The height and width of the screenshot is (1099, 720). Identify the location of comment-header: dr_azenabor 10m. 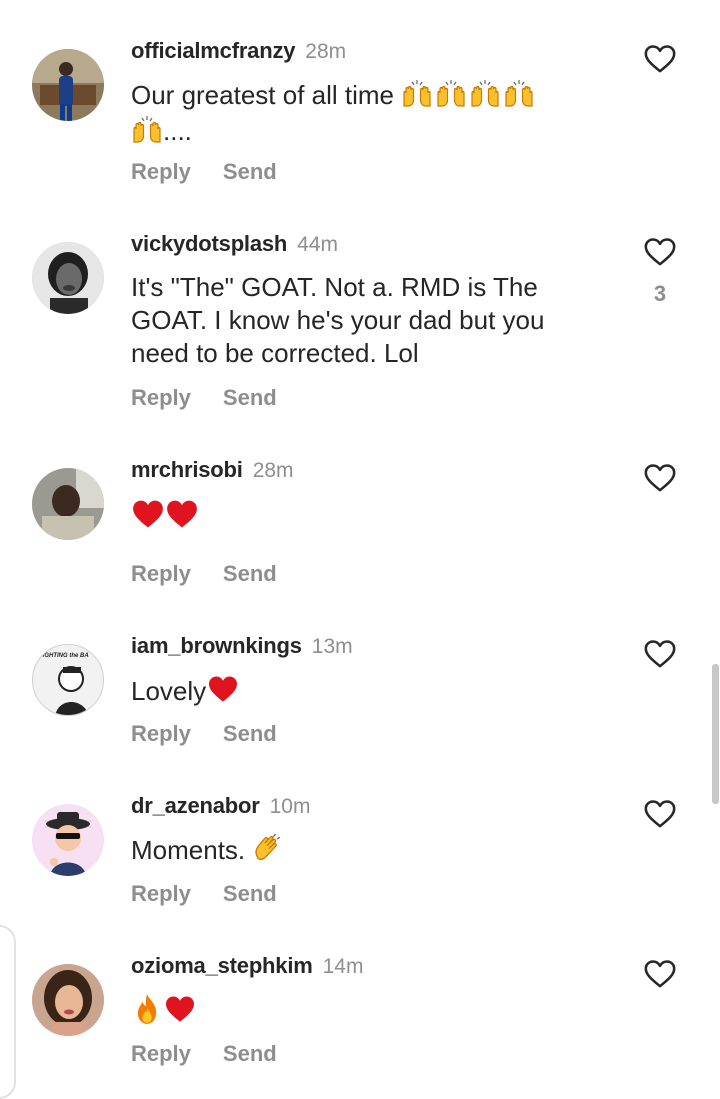
(220, 807).